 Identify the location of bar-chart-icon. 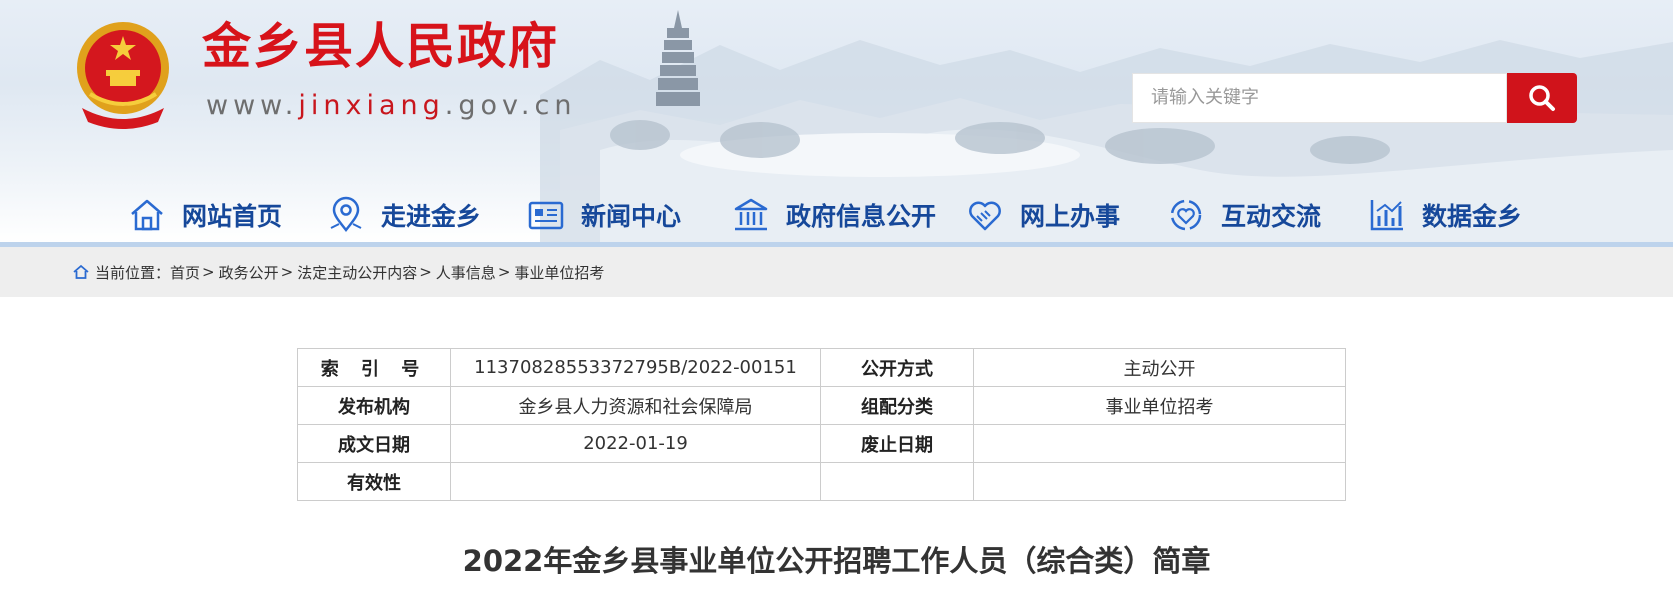
(1386, 215).